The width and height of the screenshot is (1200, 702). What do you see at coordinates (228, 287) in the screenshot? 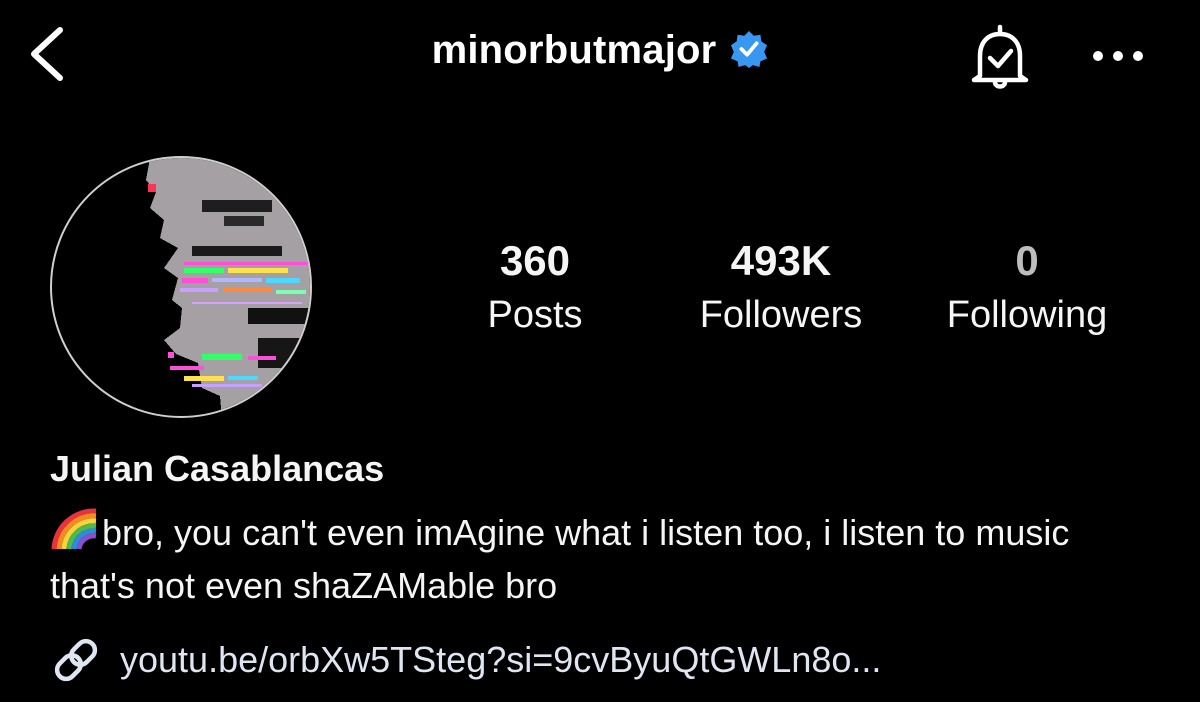
I see `avatar-image` at bounding box center [228, 287].